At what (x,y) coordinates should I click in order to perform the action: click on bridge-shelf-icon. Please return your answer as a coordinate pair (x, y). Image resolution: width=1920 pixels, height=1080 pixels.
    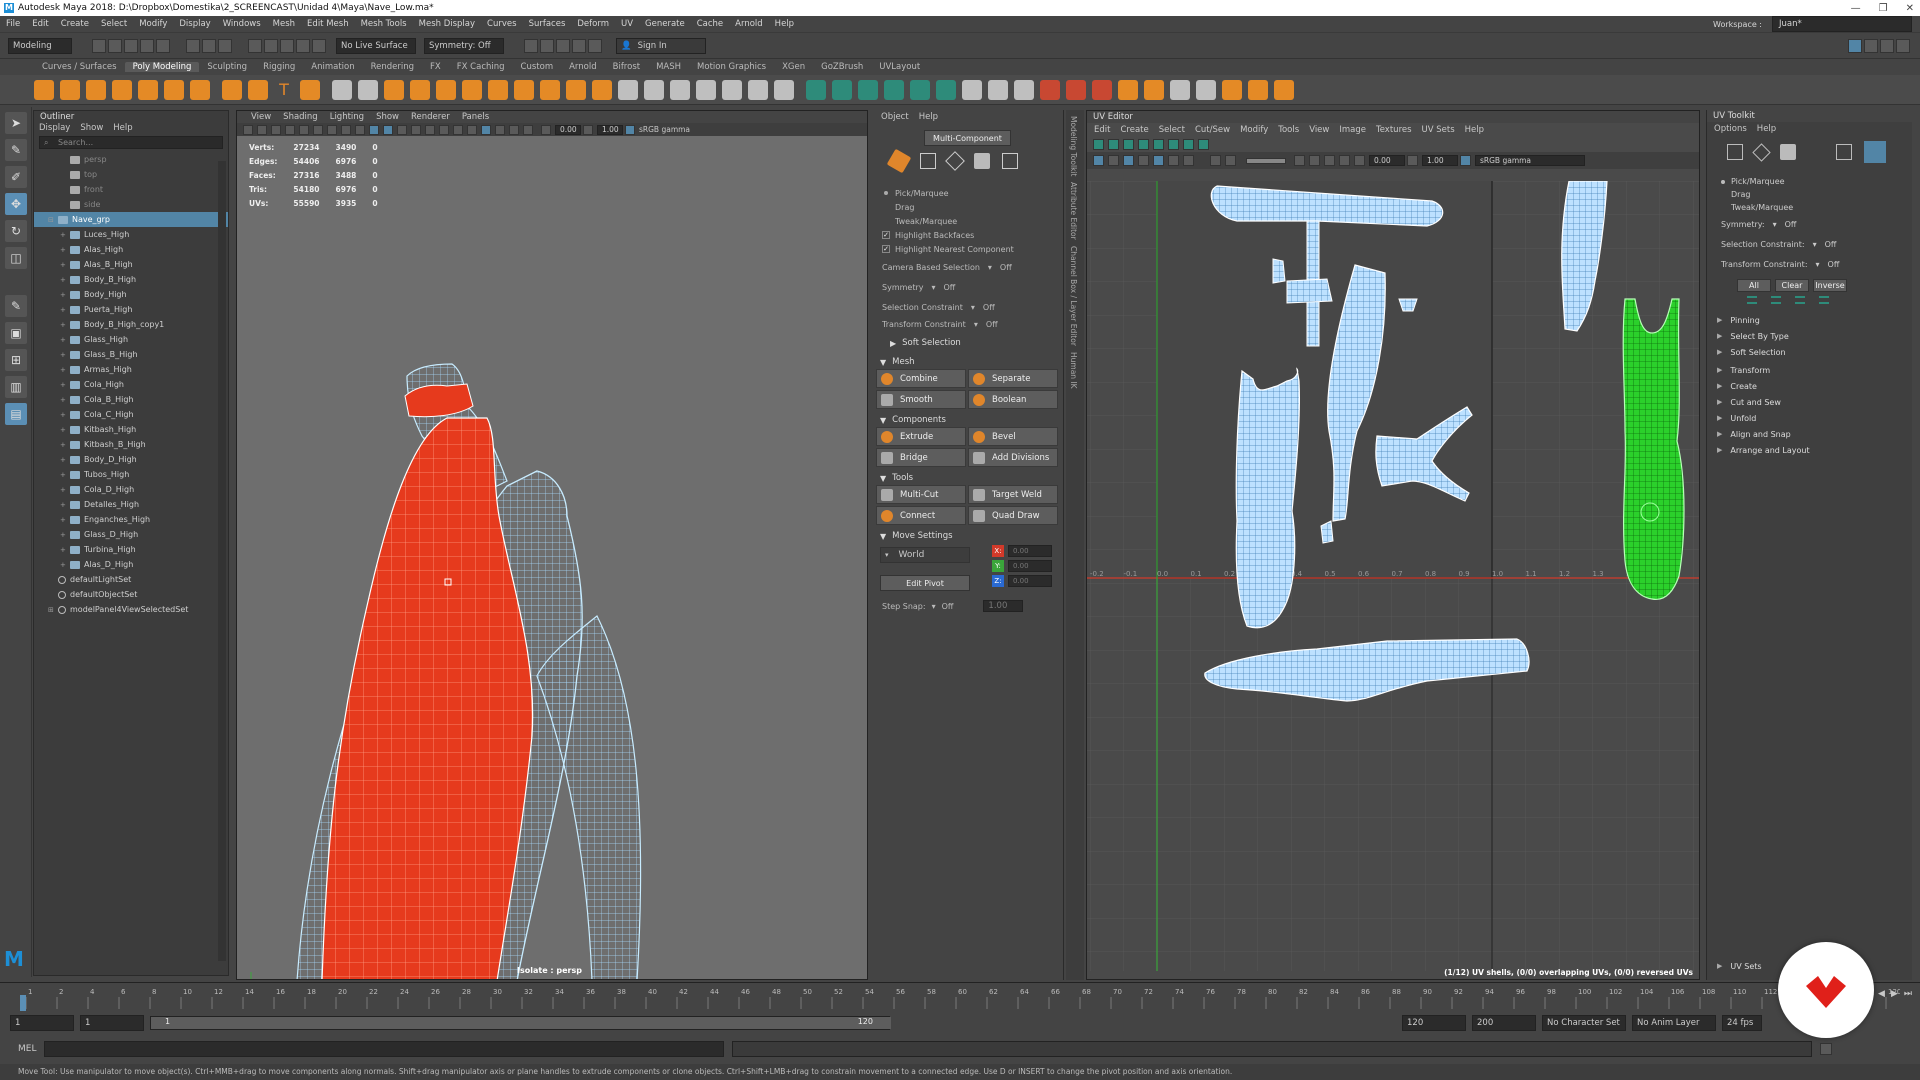
    Looking at the image, I should click on (550, 89).